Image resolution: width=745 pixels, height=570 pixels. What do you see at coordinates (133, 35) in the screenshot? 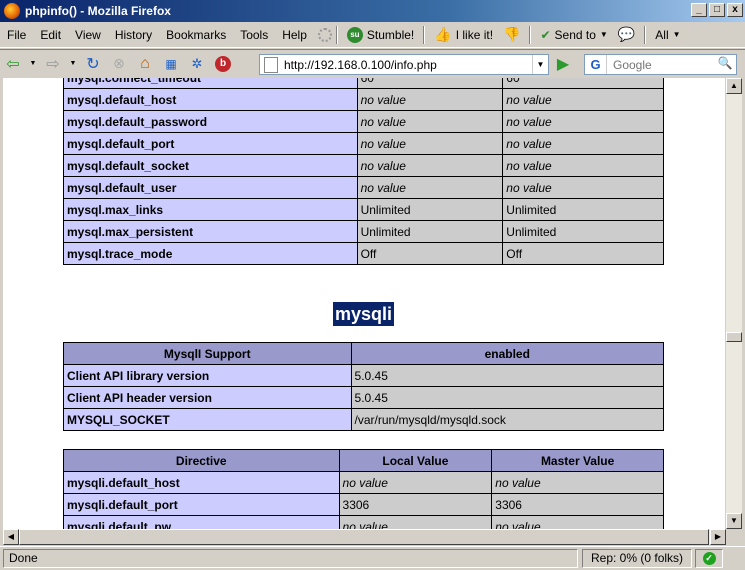
I see `menu-history: History` at bounding box center [133, 35].